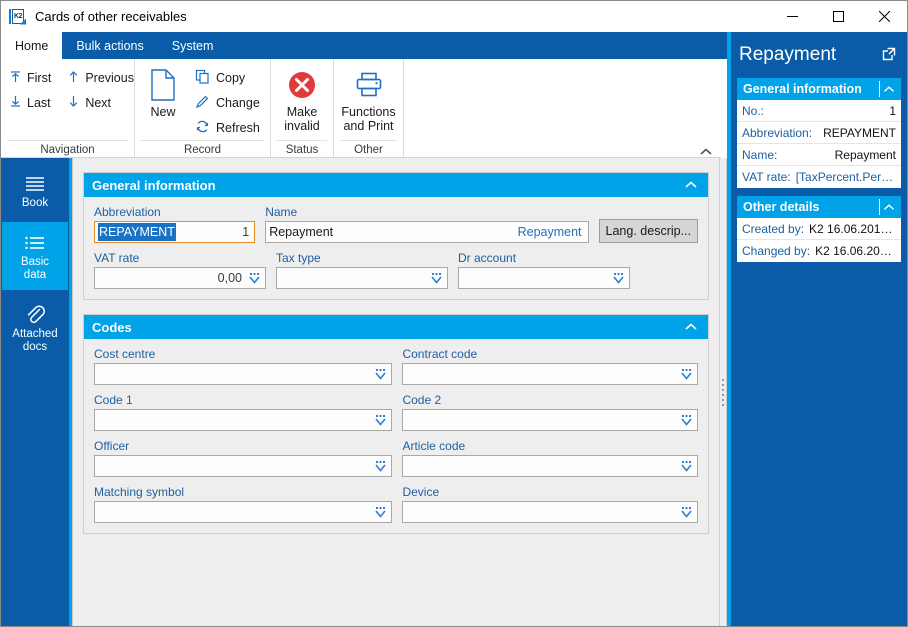 This screenshot has height=627, width=908. What do you see at coordinates (137, 232) in the screenshot?
I see `abbreviation-value: REPAYMENT` at bounding box center [137, 232].